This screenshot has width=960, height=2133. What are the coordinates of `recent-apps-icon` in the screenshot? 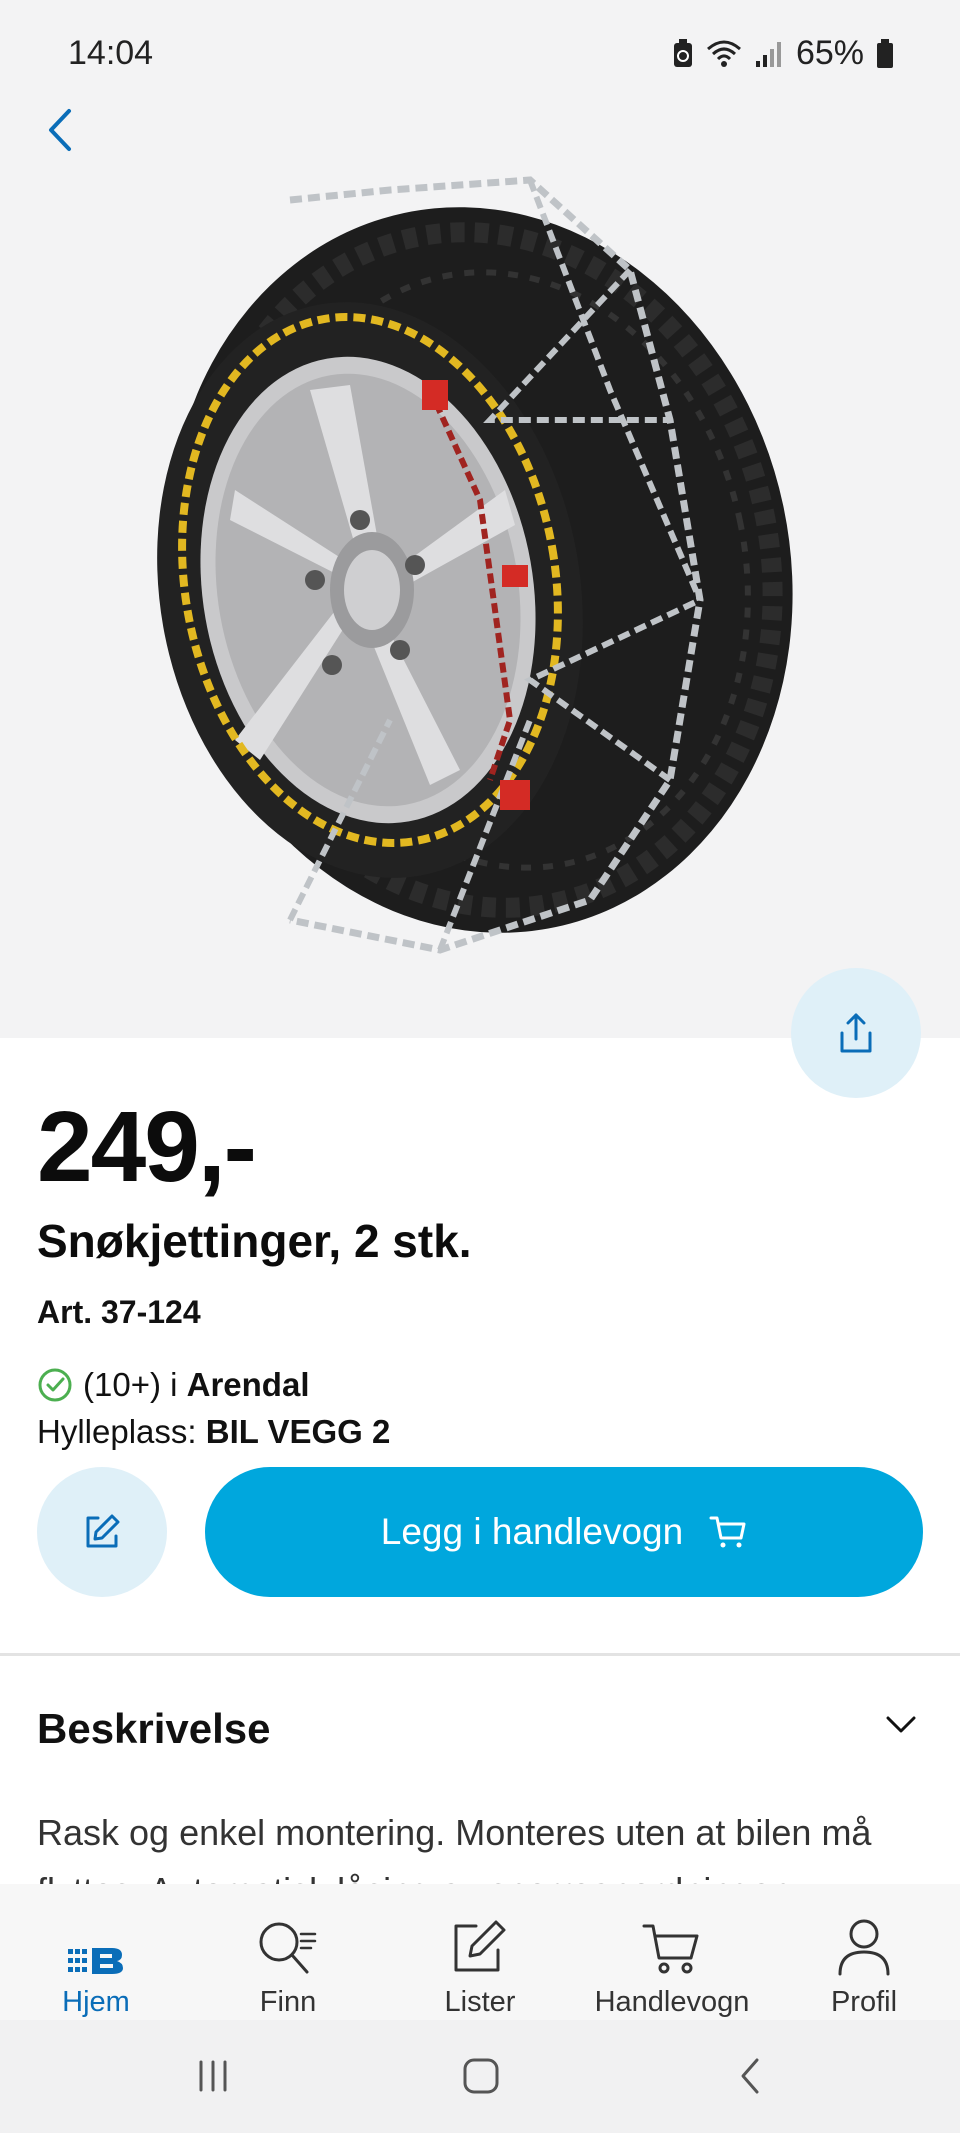 It's located at (213, 2076).